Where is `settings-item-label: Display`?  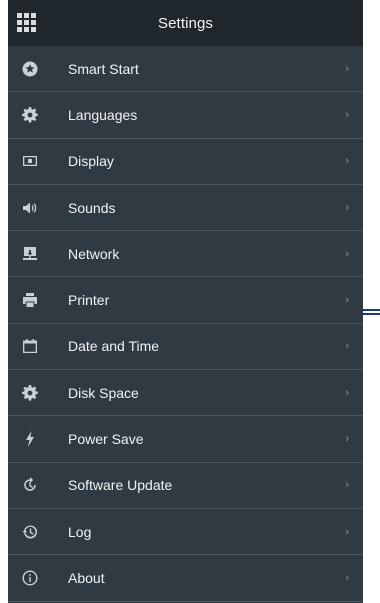 settings-item-label: Display is located at coordinates (91, 161).